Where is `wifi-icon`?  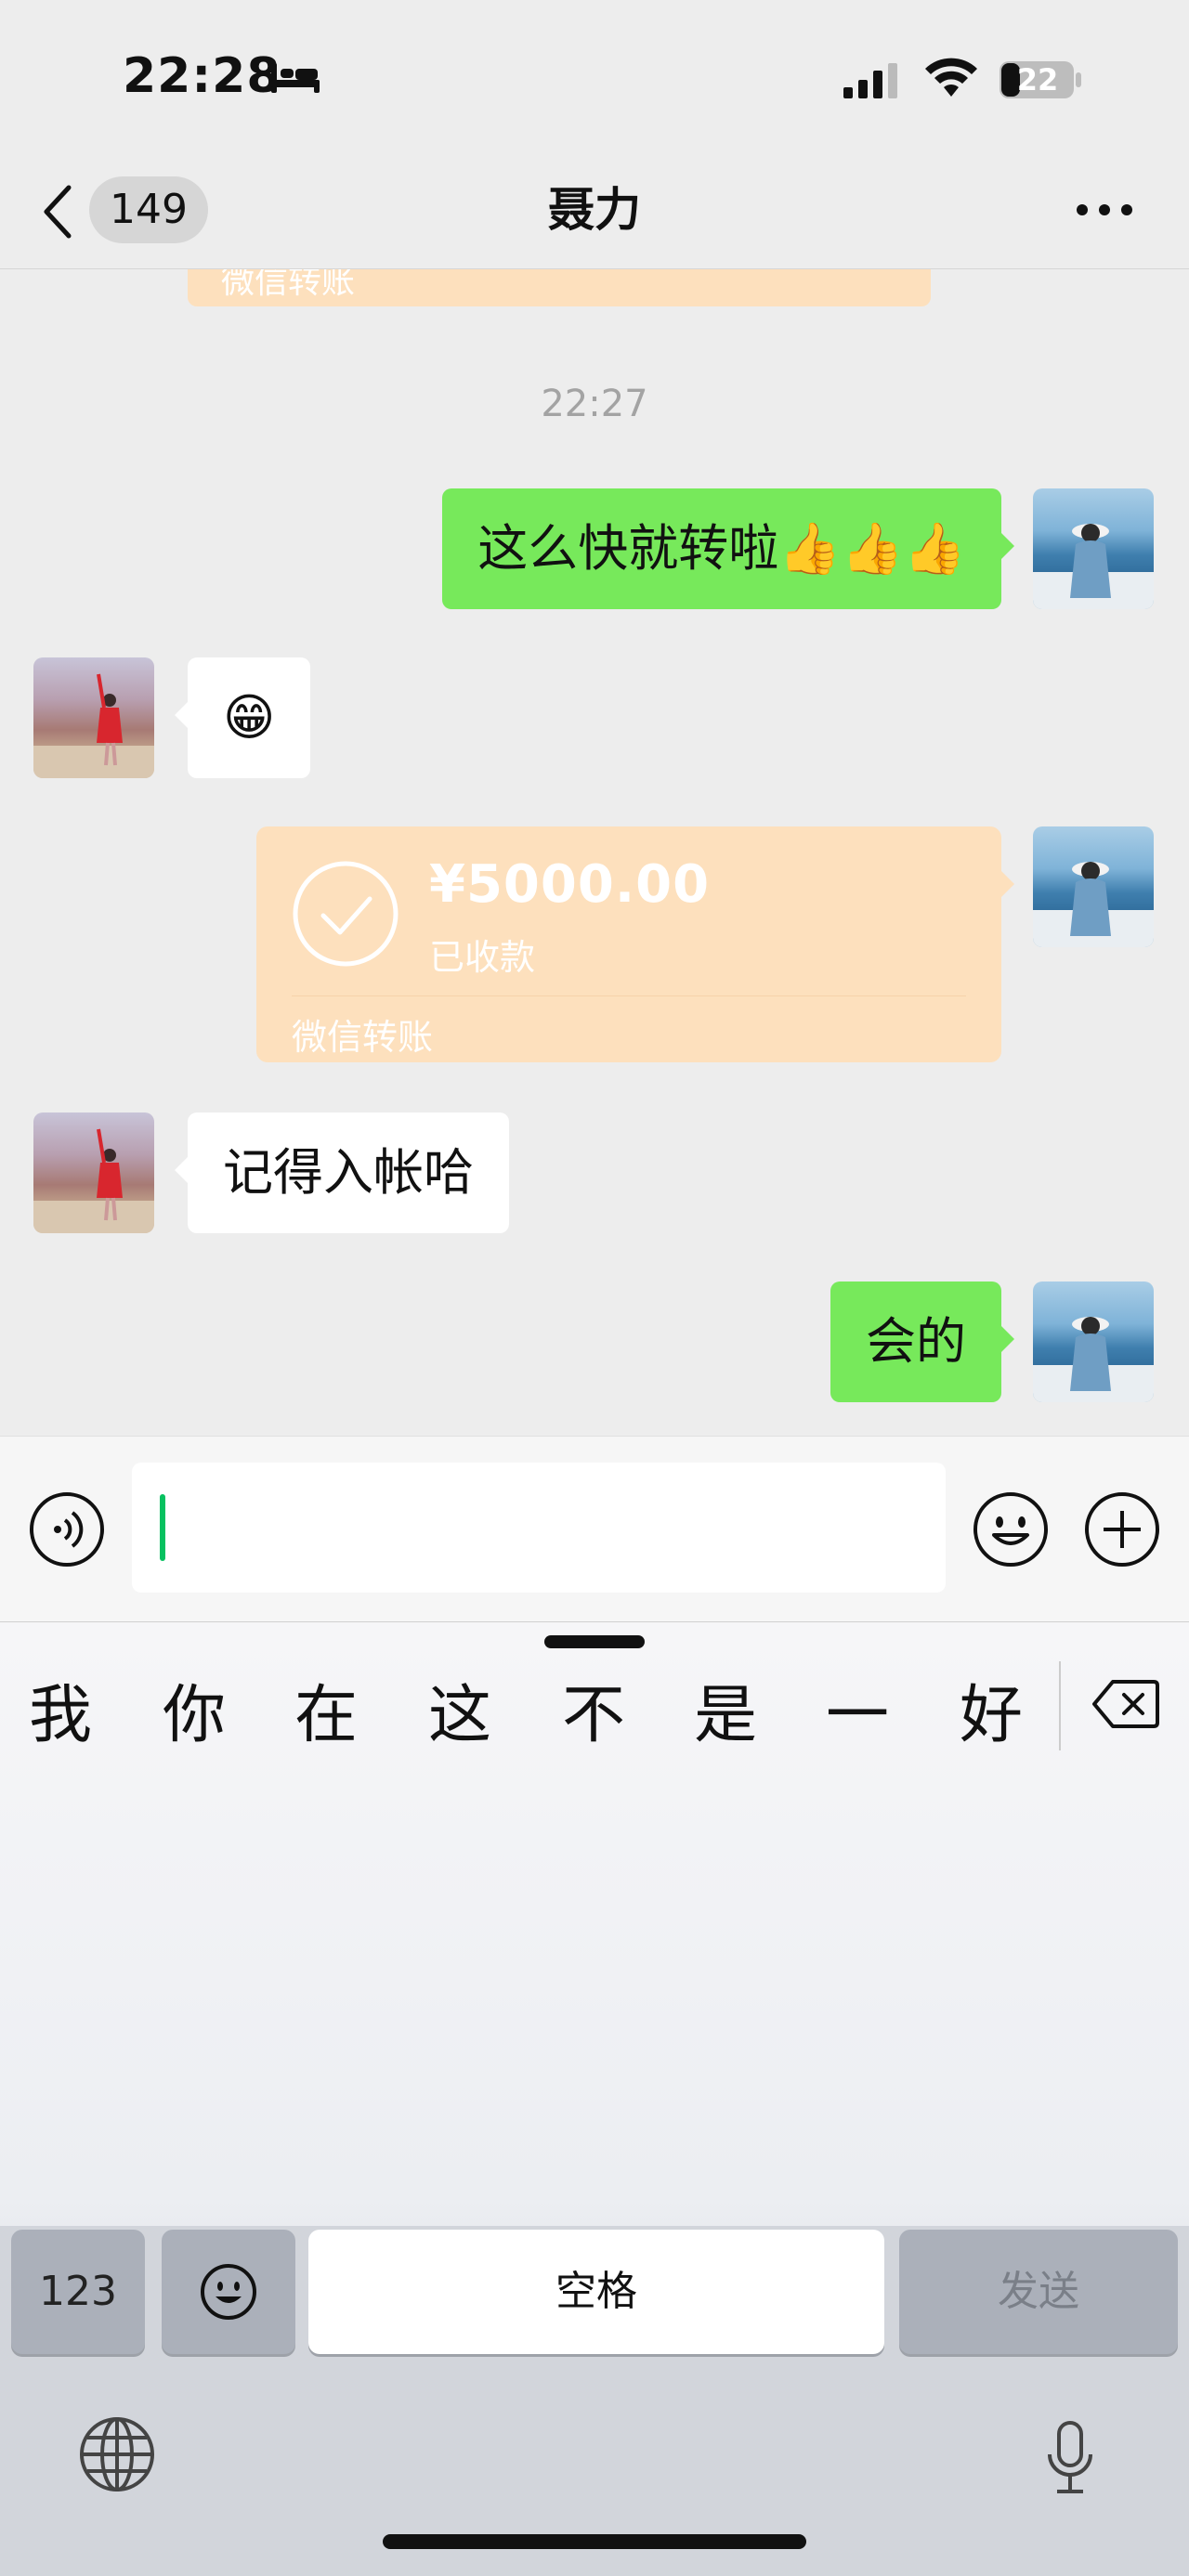 wifi-icon is located at coordinates (951, 78).